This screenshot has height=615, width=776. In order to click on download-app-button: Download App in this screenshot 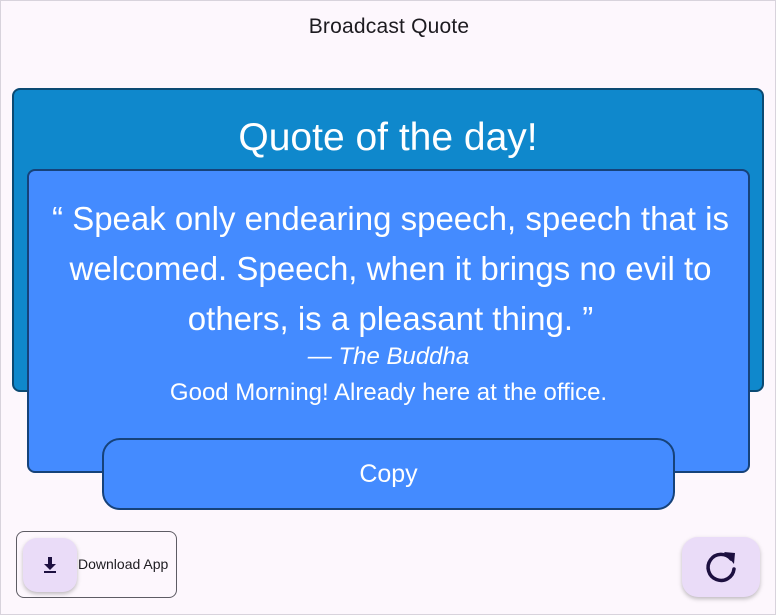, I will do `click(96, 564)`.